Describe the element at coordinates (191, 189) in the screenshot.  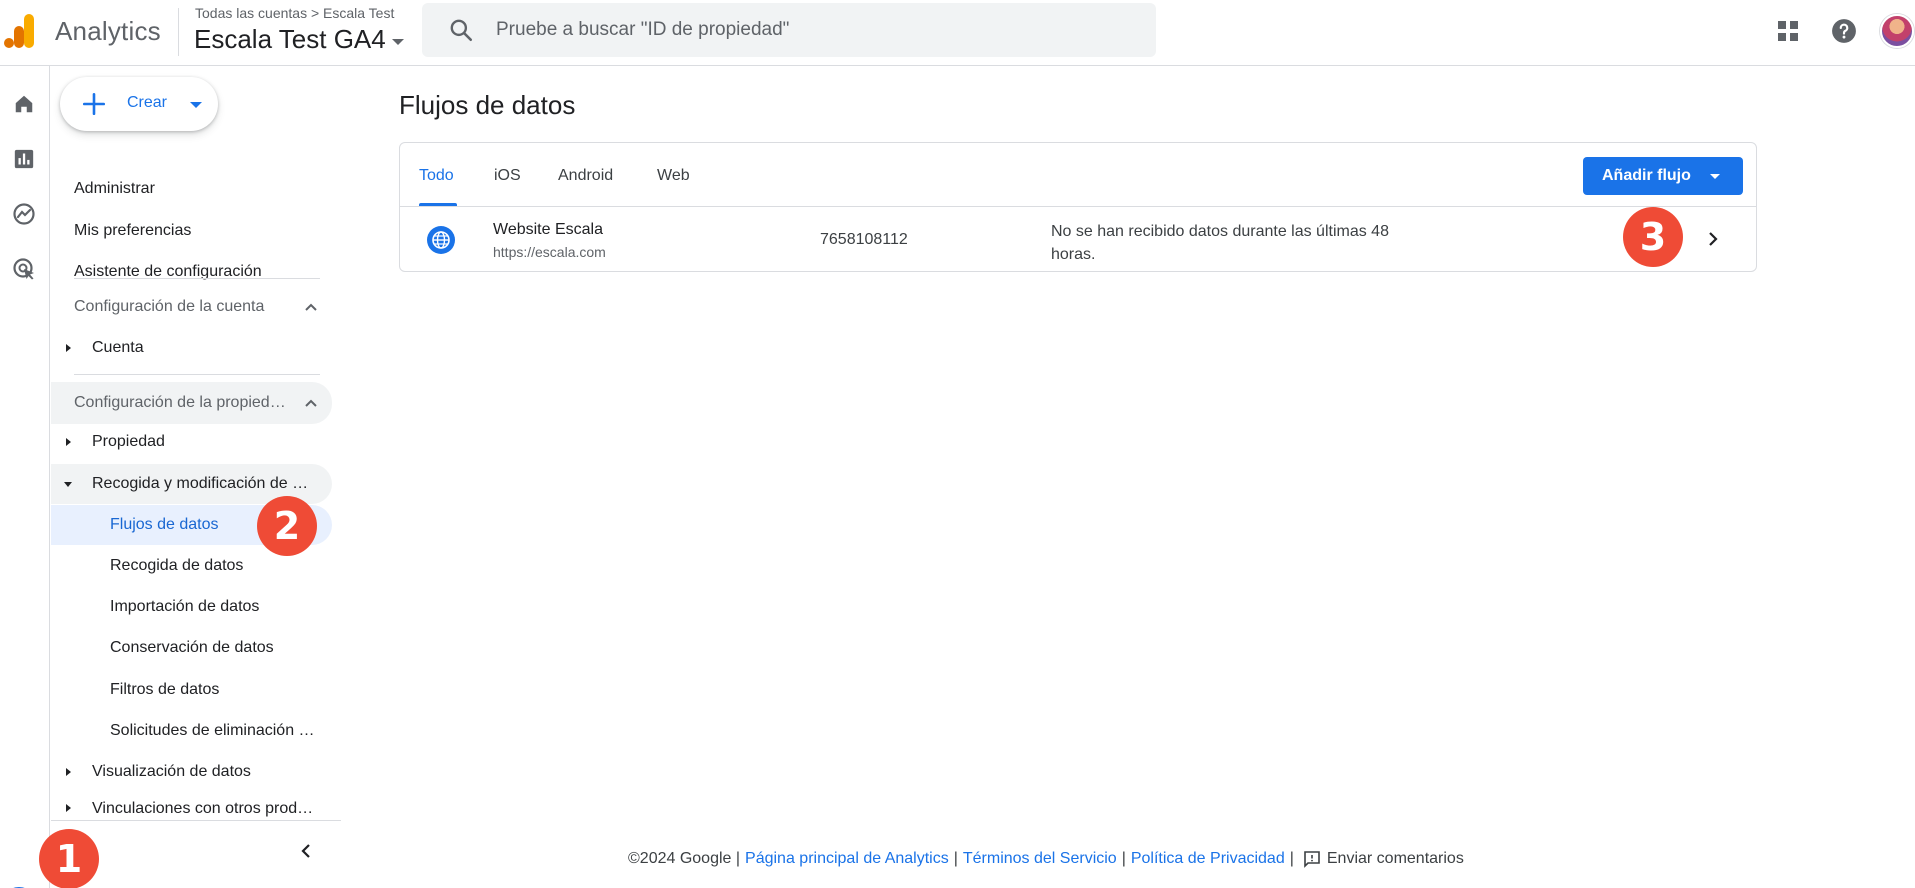
I see `nav-item-administrar: Administrar` at that location.